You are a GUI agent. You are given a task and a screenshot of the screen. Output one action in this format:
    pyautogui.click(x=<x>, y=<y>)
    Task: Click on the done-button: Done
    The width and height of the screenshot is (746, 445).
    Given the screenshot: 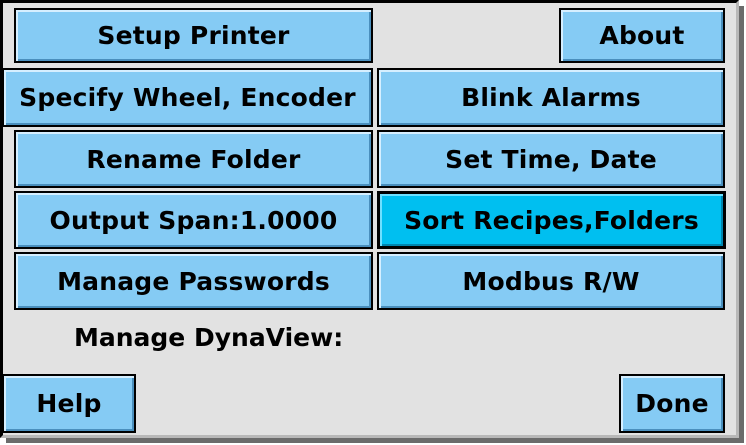 What is the action you would take?
    pyautogui.click(x=672, y=403)
    